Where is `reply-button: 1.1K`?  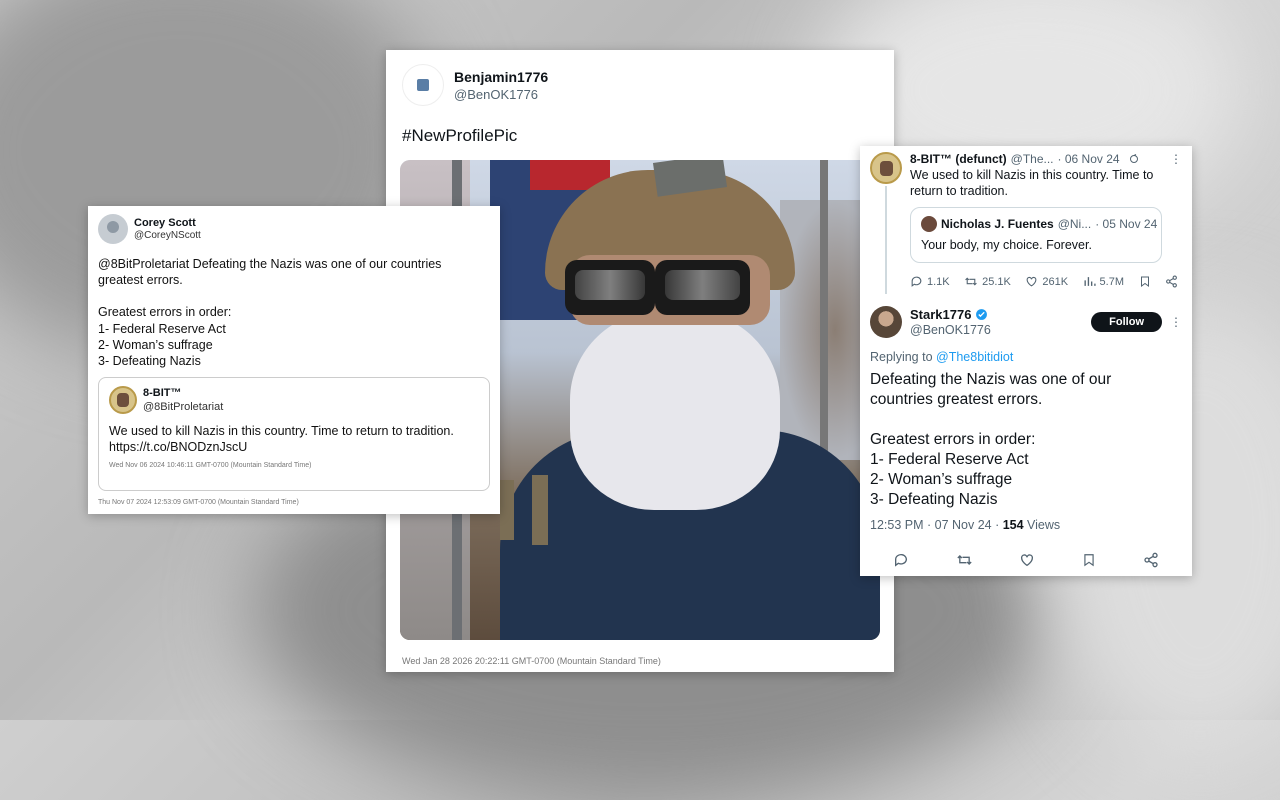
reply-button: 1.1K is located at coordinates (930, 281).